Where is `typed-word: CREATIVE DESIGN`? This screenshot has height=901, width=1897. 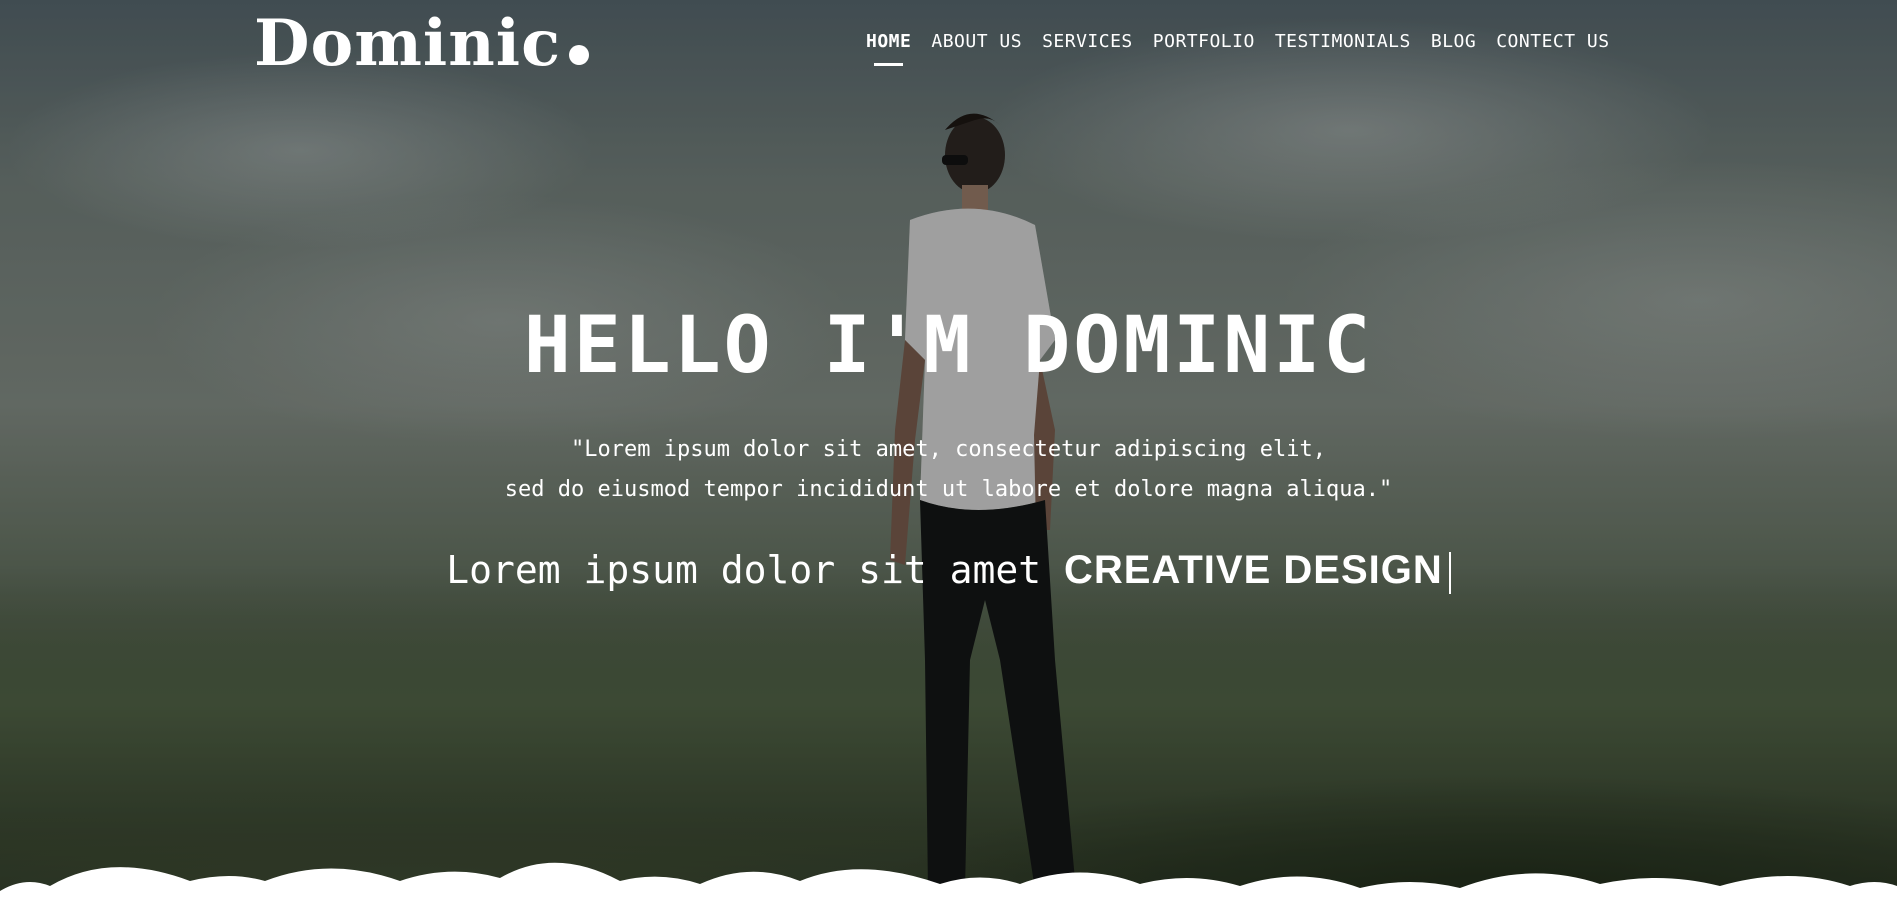 typed-word: CREATIVE DESIGN is located at coordinates (1253, 570).